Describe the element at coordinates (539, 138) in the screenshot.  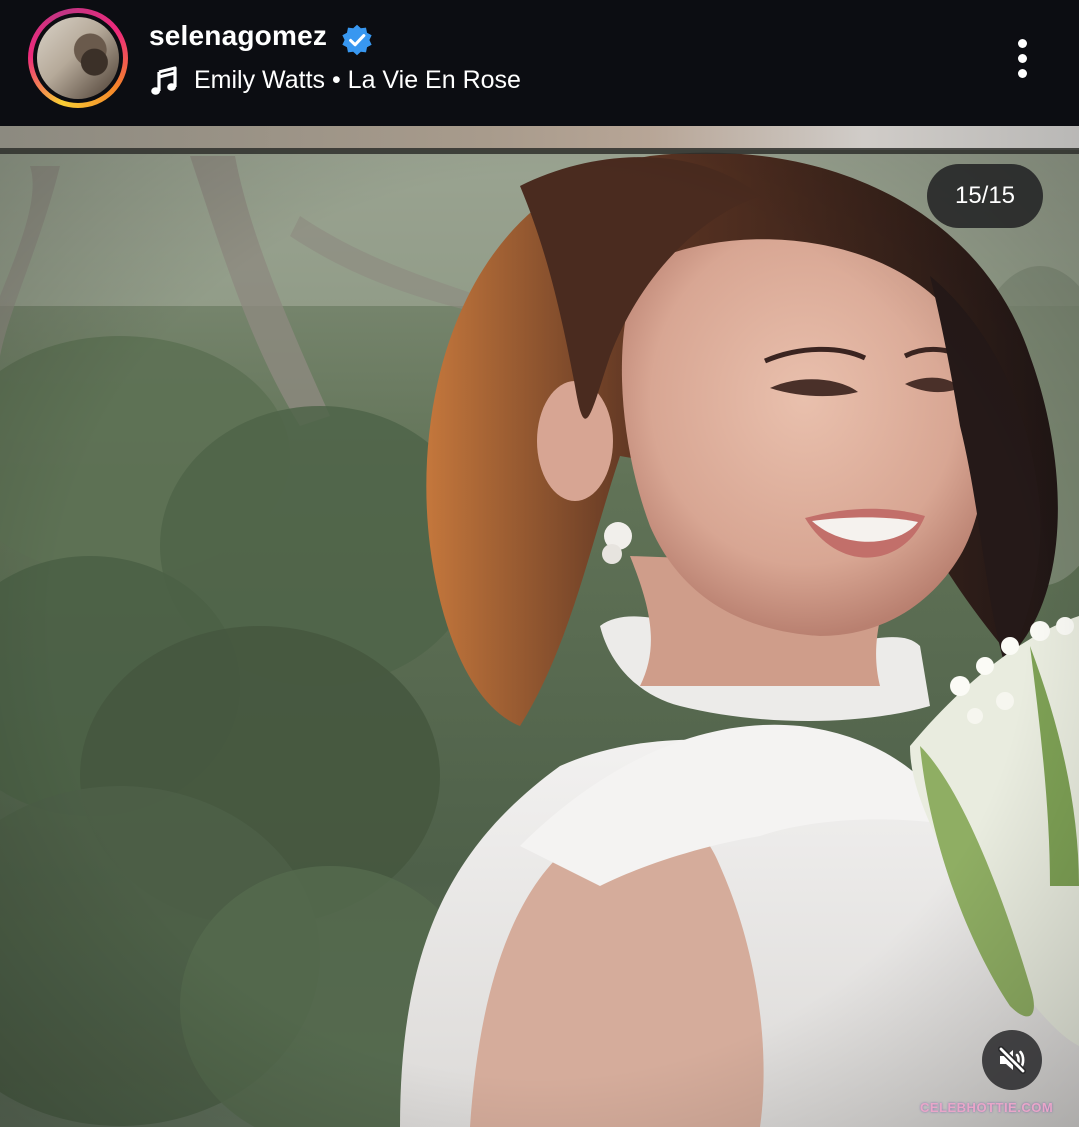
I see `previous-frame-edge` at that location.